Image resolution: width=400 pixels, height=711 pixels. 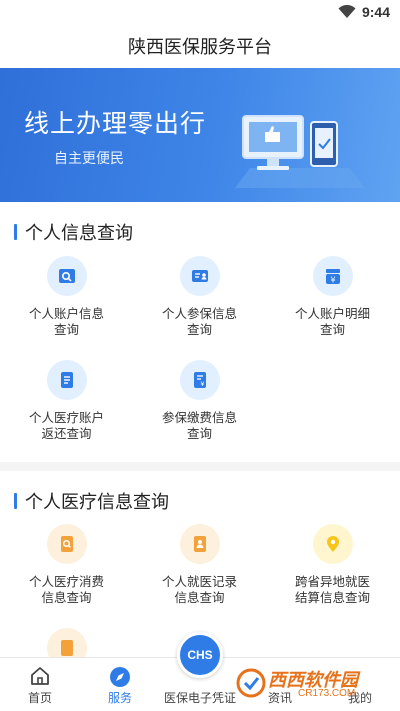 What do you see at coordinates (40, 676) in the screenshot?
I see `home-icon` at bounding box center [40, 676].